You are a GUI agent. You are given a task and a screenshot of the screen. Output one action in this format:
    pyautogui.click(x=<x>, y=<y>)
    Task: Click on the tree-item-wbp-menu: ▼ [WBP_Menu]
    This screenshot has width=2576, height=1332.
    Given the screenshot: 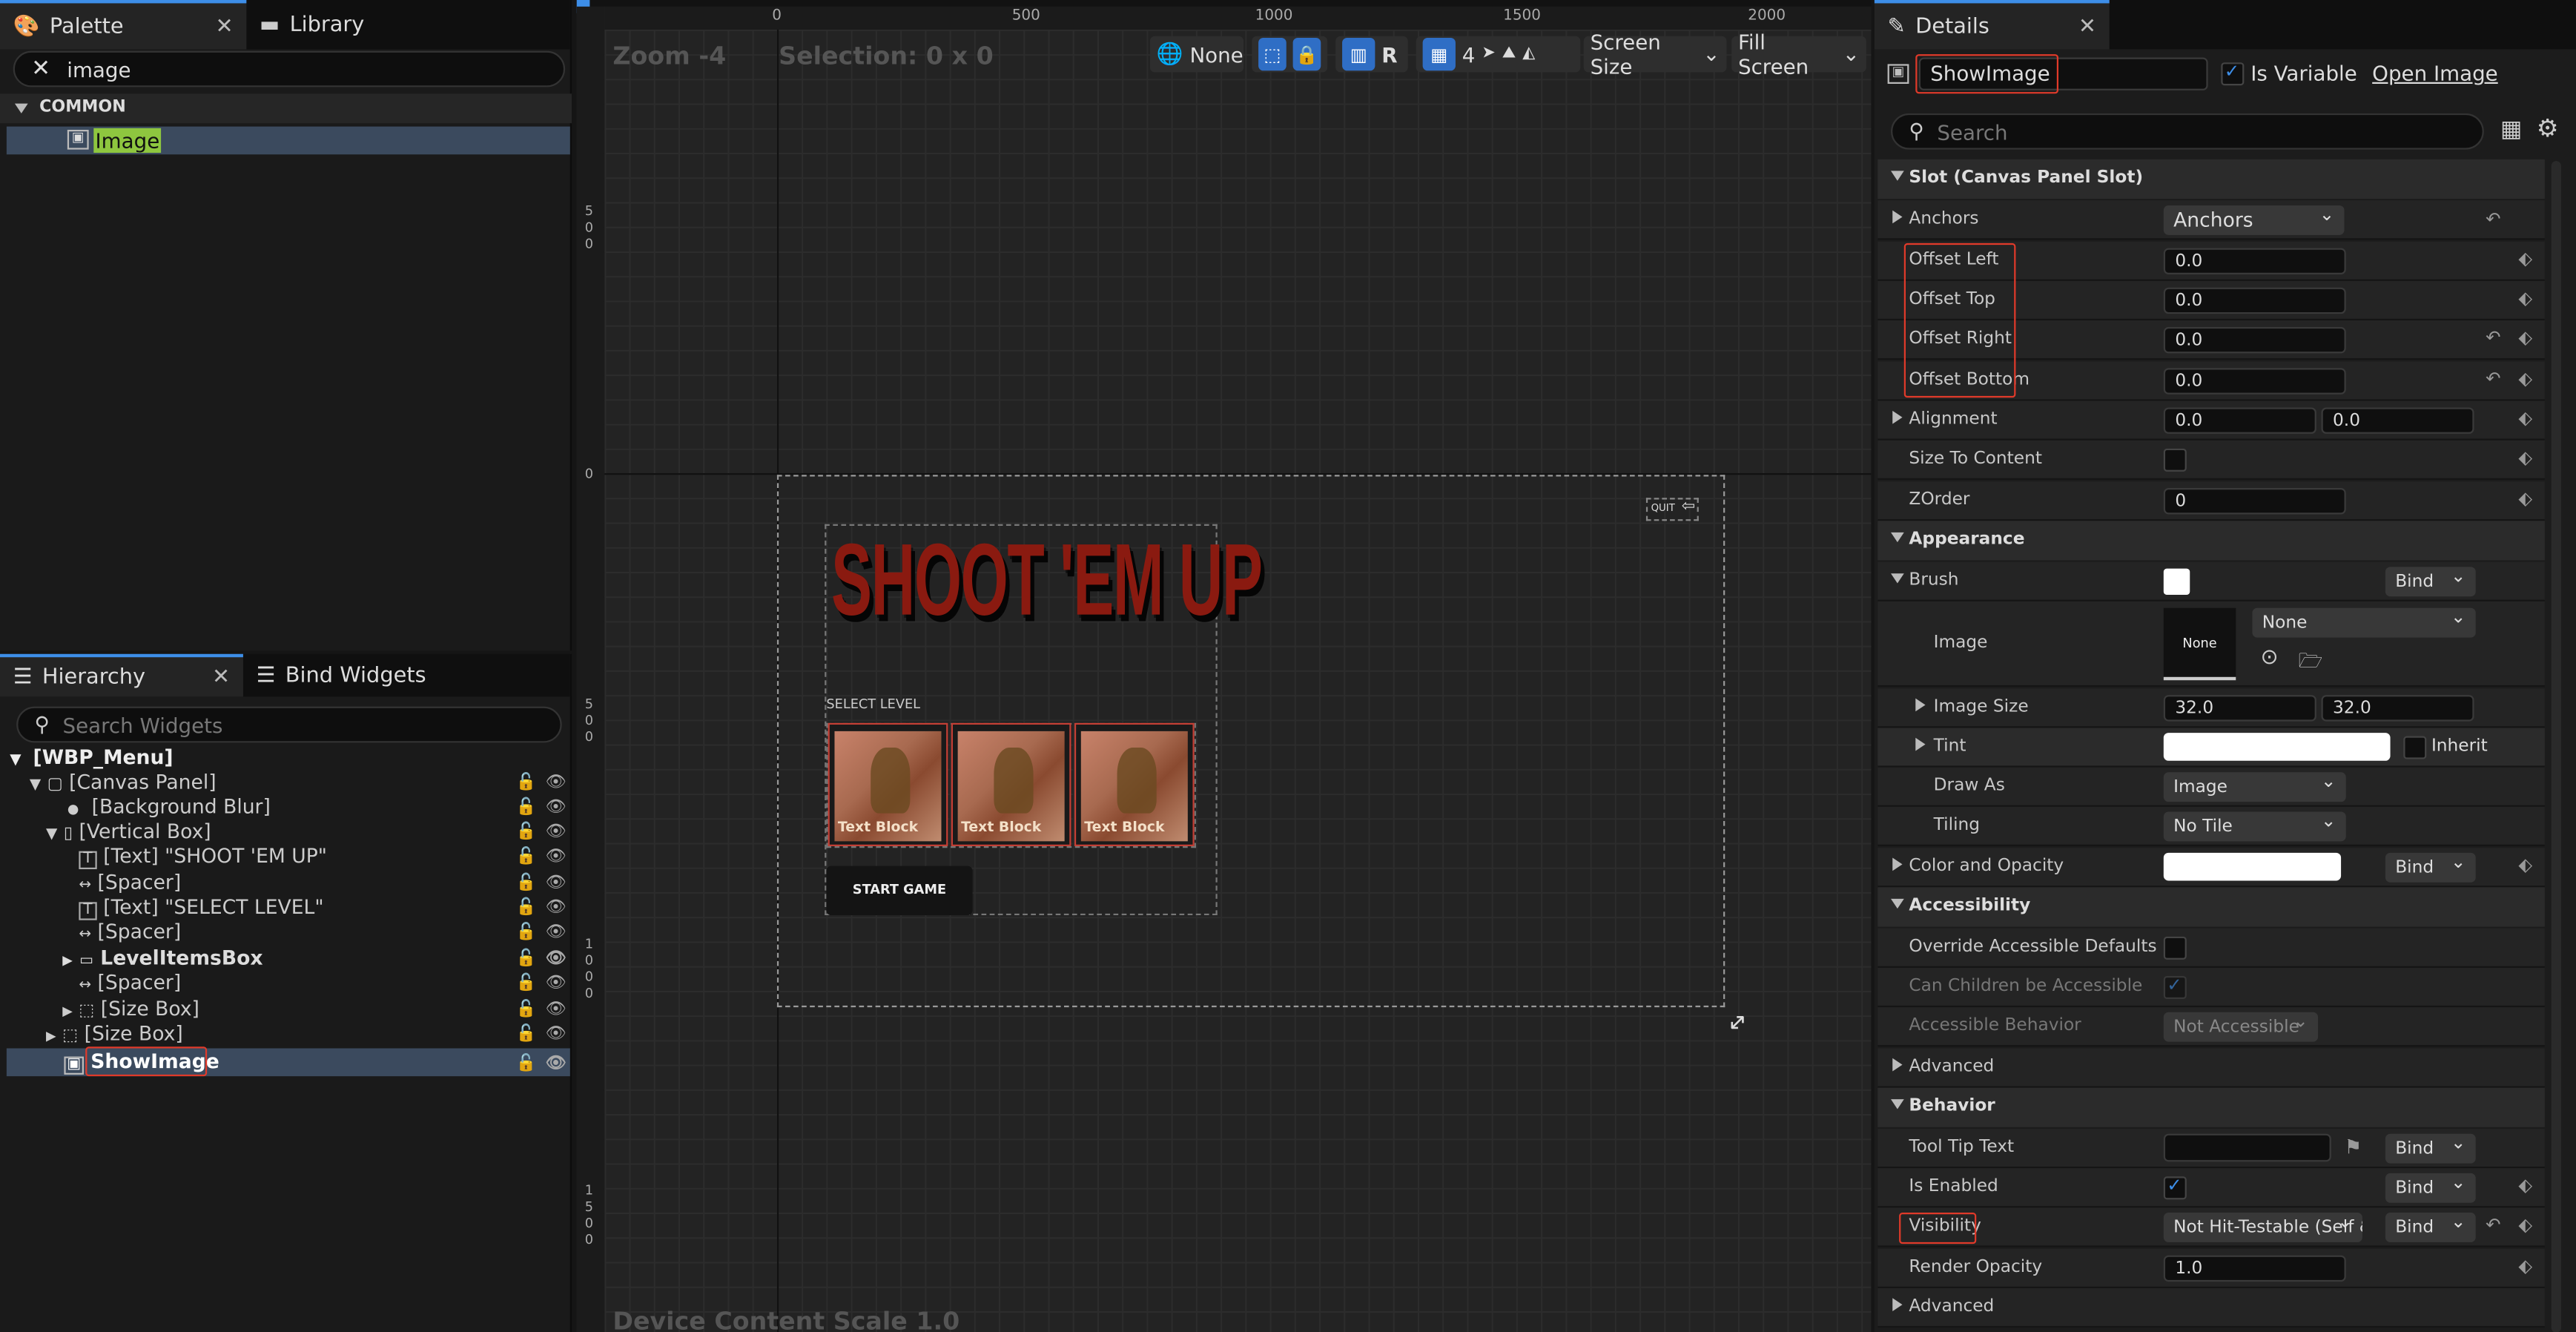 What is the action you would take?
    pyautogui.click(x=289, y=758)
    